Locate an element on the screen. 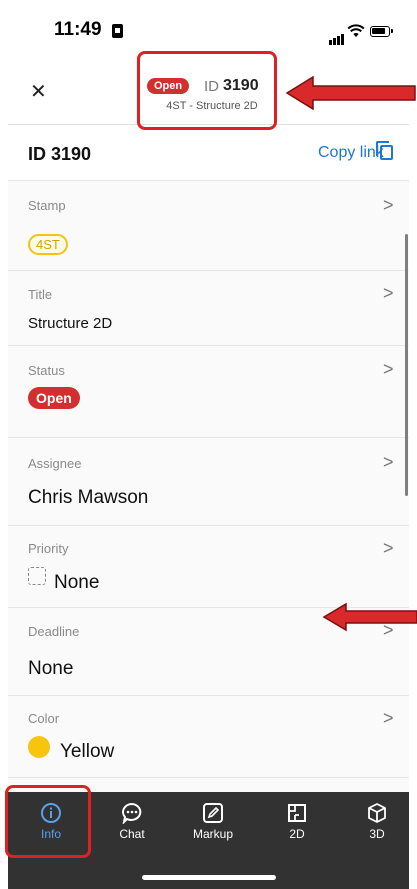 This screenshot has width=417, height=889. battery-icon is located at coordinates (381, 31).